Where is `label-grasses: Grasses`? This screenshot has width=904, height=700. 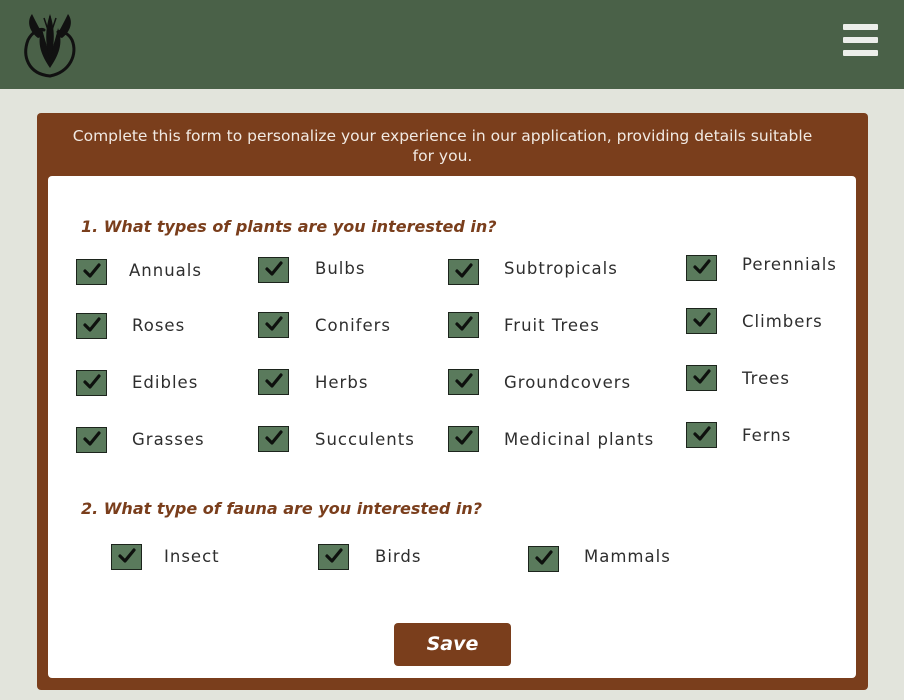 label-grasses: Grasses is located at coordinates (168, 439).